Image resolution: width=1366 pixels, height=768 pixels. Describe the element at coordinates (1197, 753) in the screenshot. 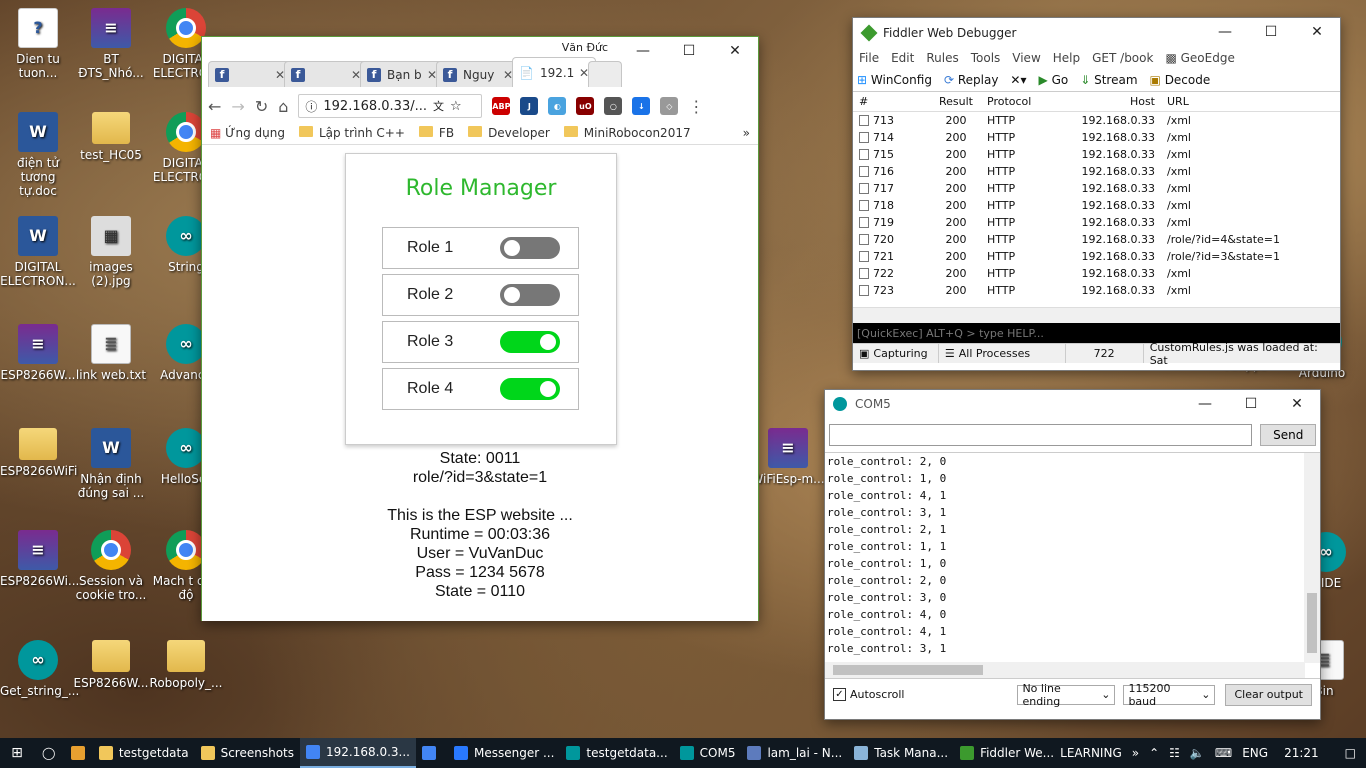

I see `volume-icon: 🔈` at that location.